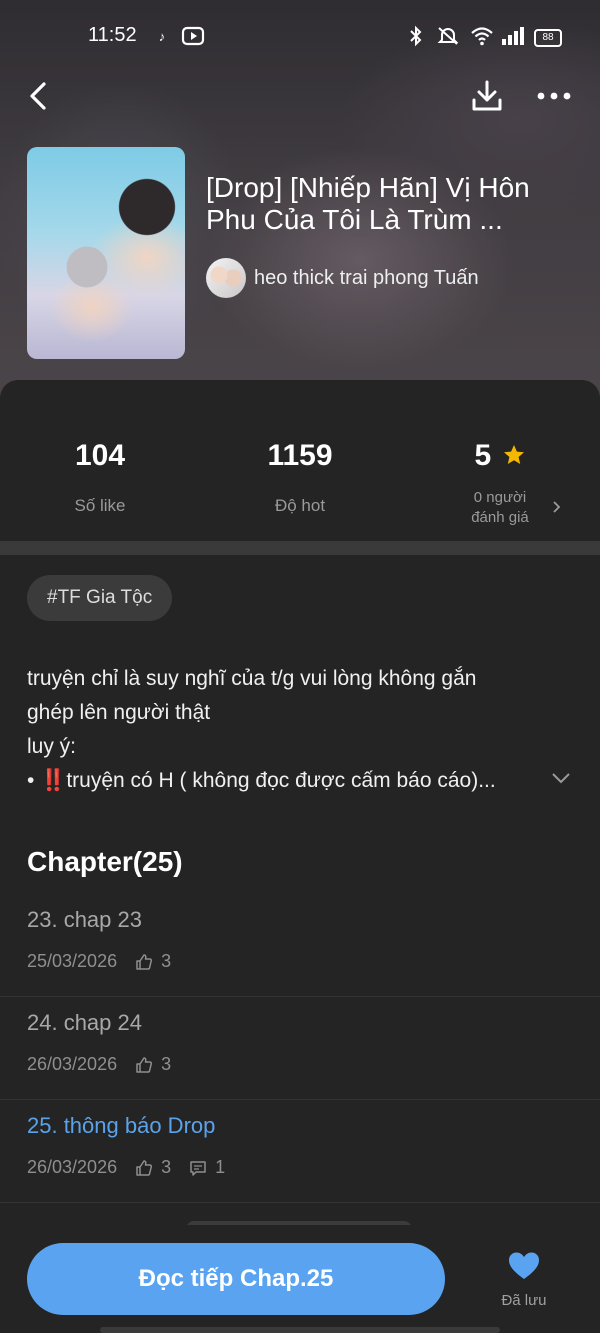 The width and height of the screenshot is (600, 1333). What do you see at coordinates (300, 945) in the screenshot?
I see `chapter-item: 23. chap 23 25/03/2026 3` at bounding box center [300, 945].